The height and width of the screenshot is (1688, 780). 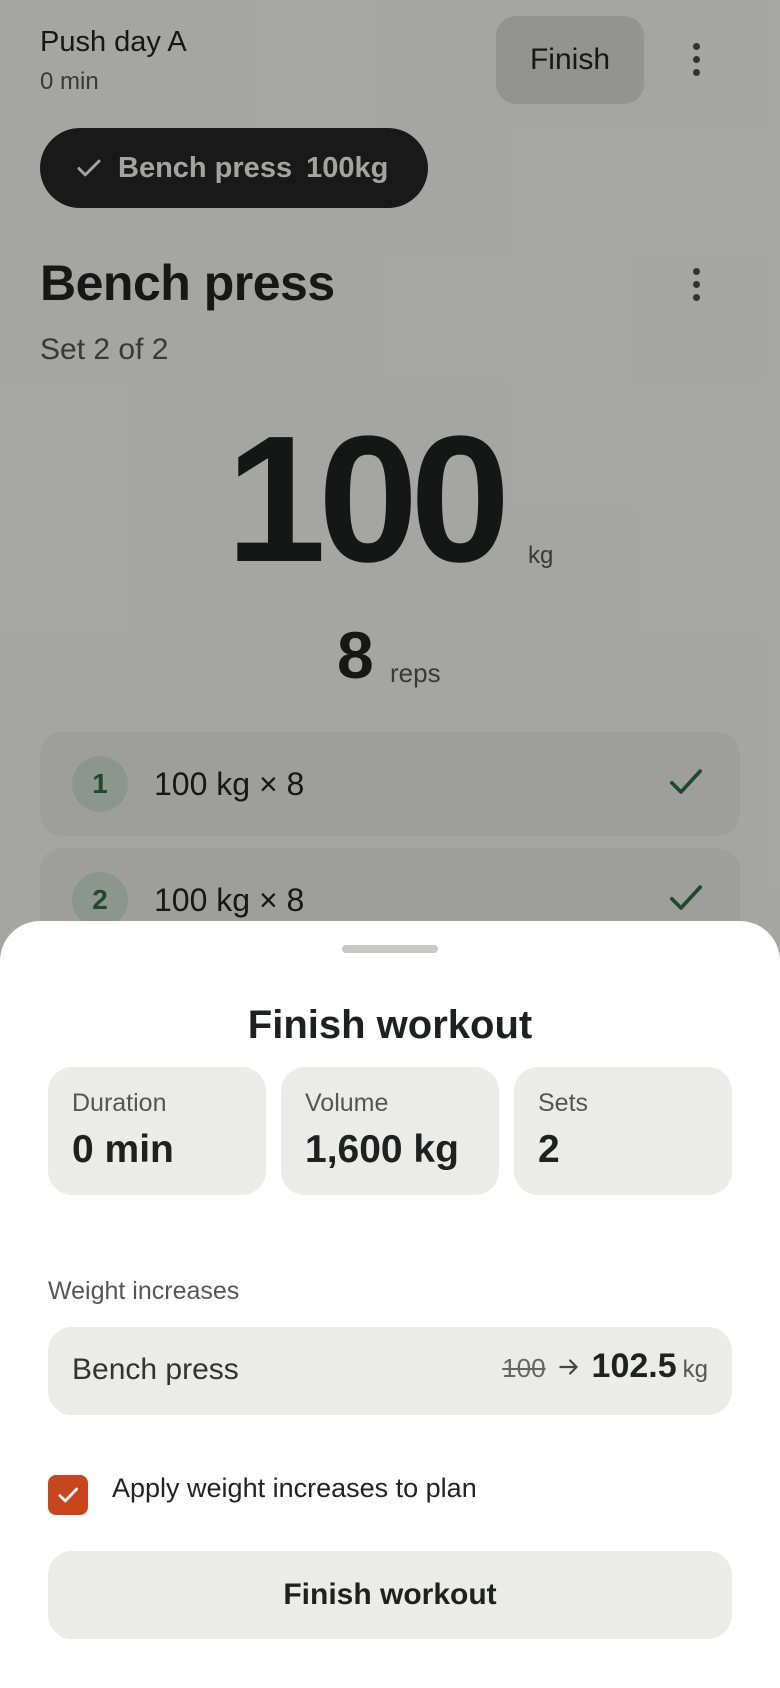 I want to click on old-weight: 100, so click(x=524, y=1368).